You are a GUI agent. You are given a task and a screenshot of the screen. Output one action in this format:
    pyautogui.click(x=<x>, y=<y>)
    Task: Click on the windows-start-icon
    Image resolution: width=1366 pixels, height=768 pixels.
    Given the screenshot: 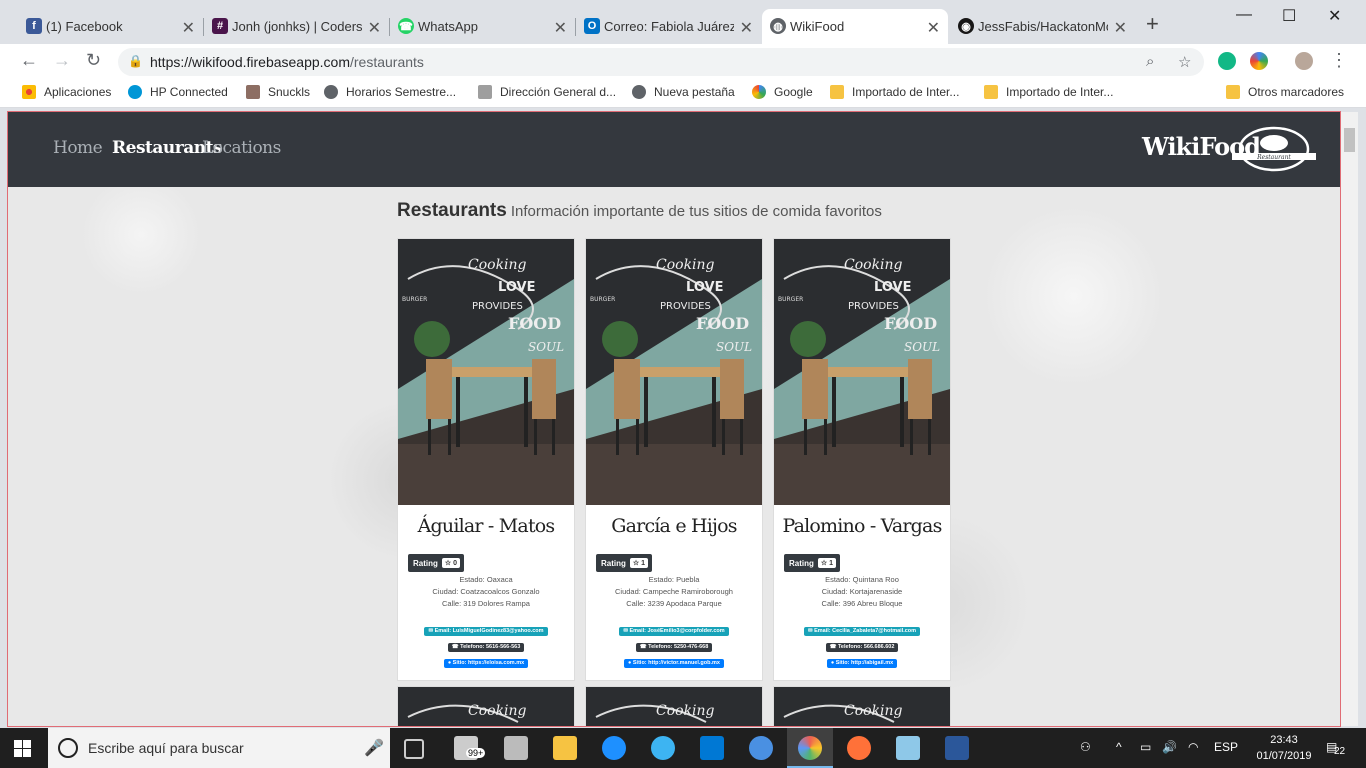 What is the action you would take?
    pyautogui.click(x=22, y=748)
    